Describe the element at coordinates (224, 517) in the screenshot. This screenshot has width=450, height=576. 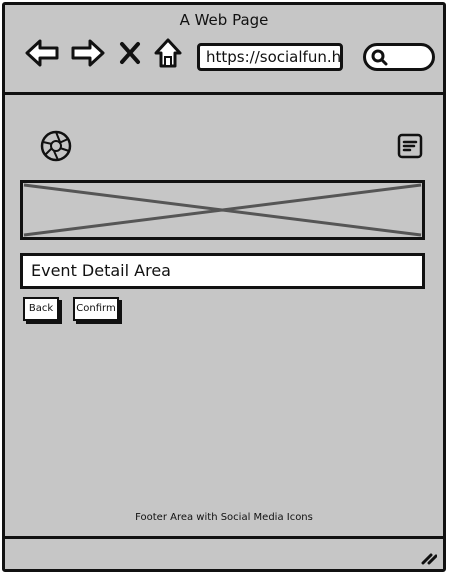
I see `footer-area: Footer Area with Social Media Icons` at that location.